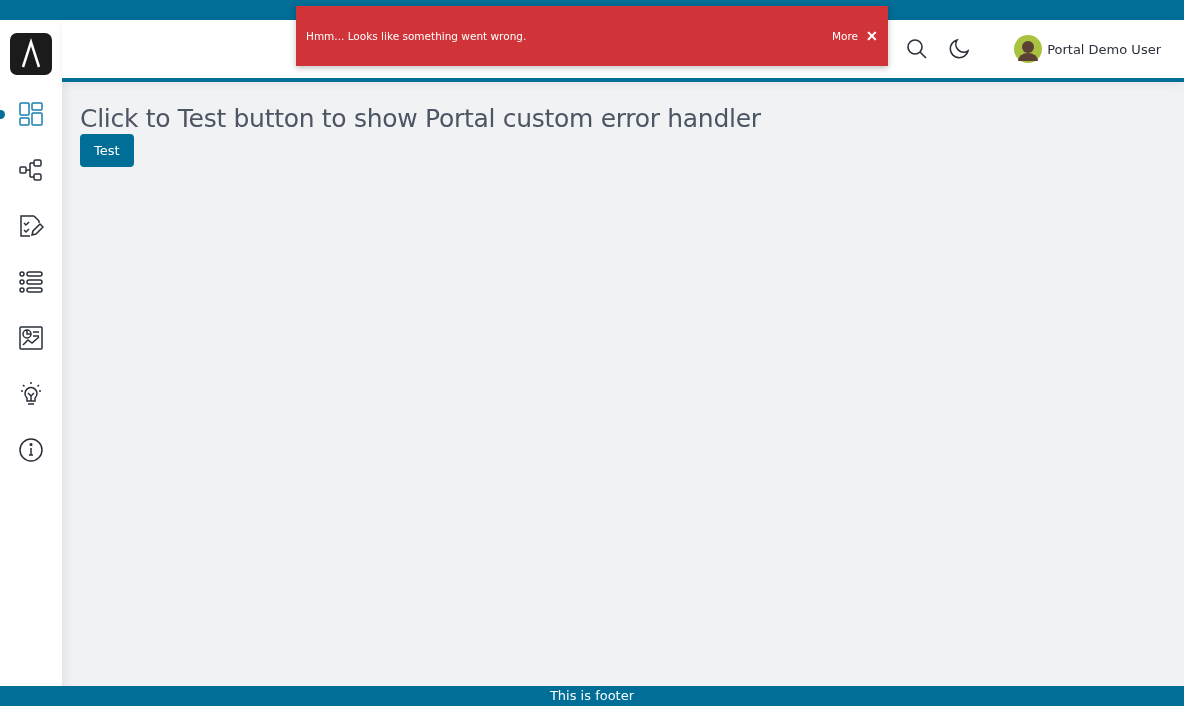  I want to click on lightbulb-icon, so click(31, 394).